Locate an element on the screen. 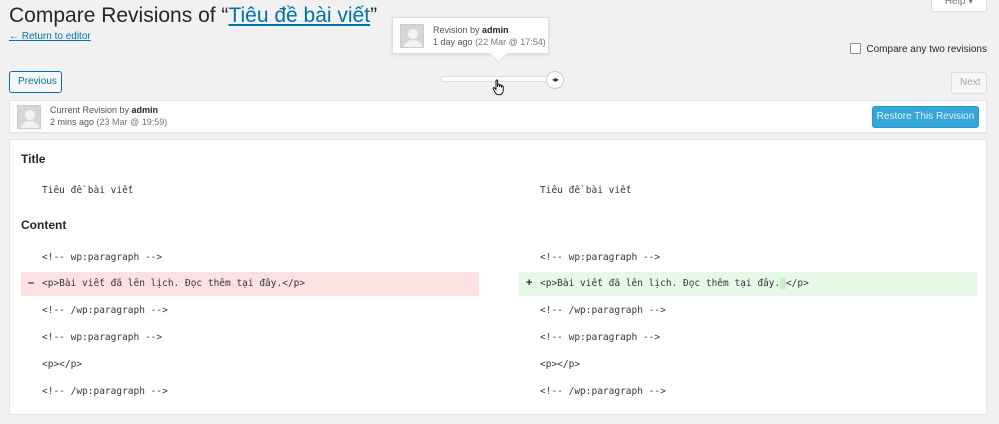 This screenshot has height=424, width=999. next-button: Next is located at coordinates (969, 83).